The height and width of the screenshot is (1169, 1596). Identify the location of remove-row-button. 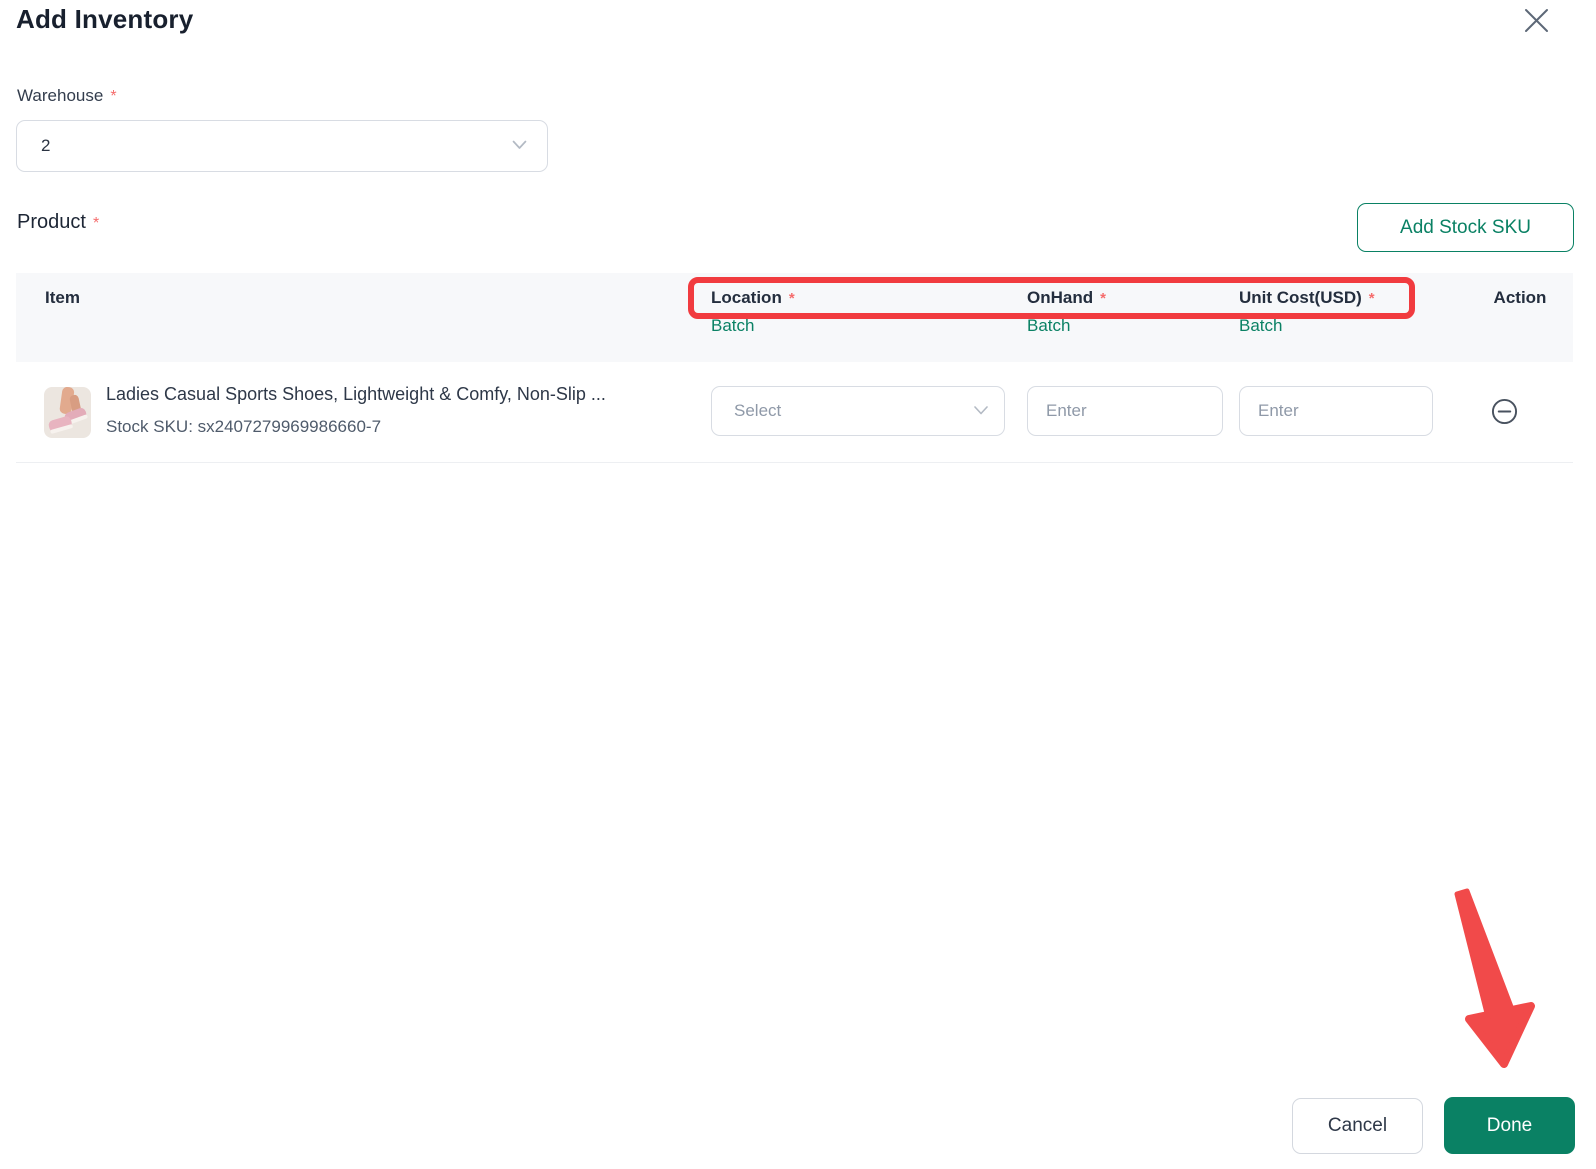
(1504, 411).